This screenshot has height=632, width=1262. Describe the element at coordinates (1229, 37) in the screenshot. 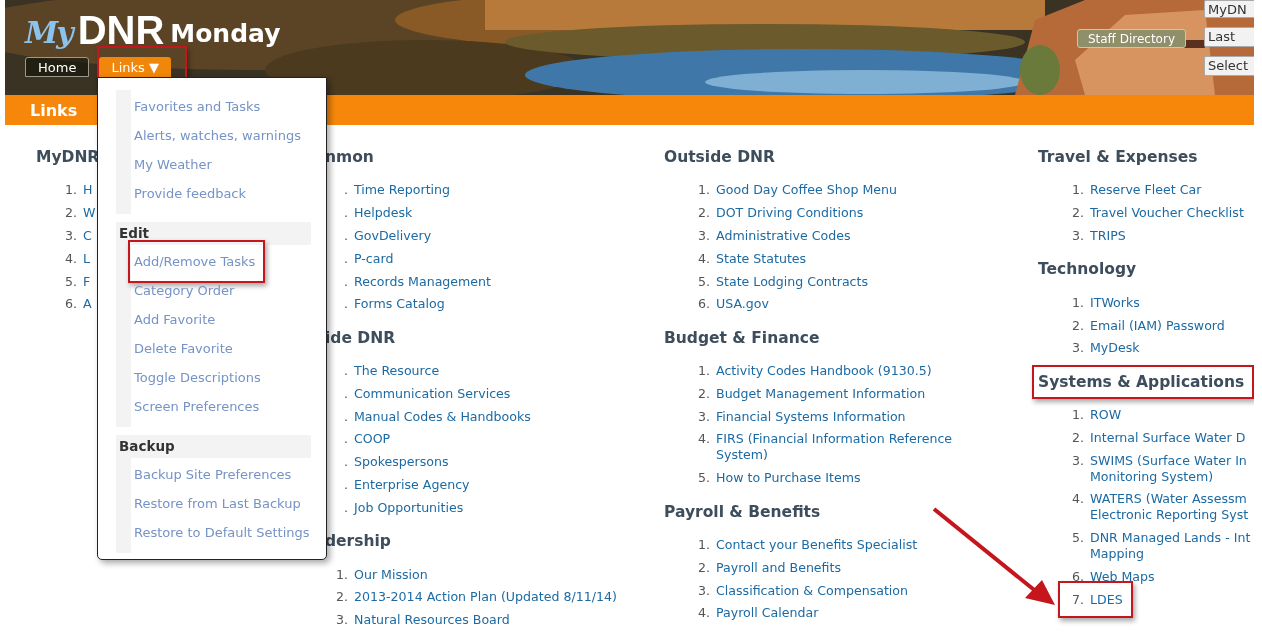

I see `select-field: Last` at that location.